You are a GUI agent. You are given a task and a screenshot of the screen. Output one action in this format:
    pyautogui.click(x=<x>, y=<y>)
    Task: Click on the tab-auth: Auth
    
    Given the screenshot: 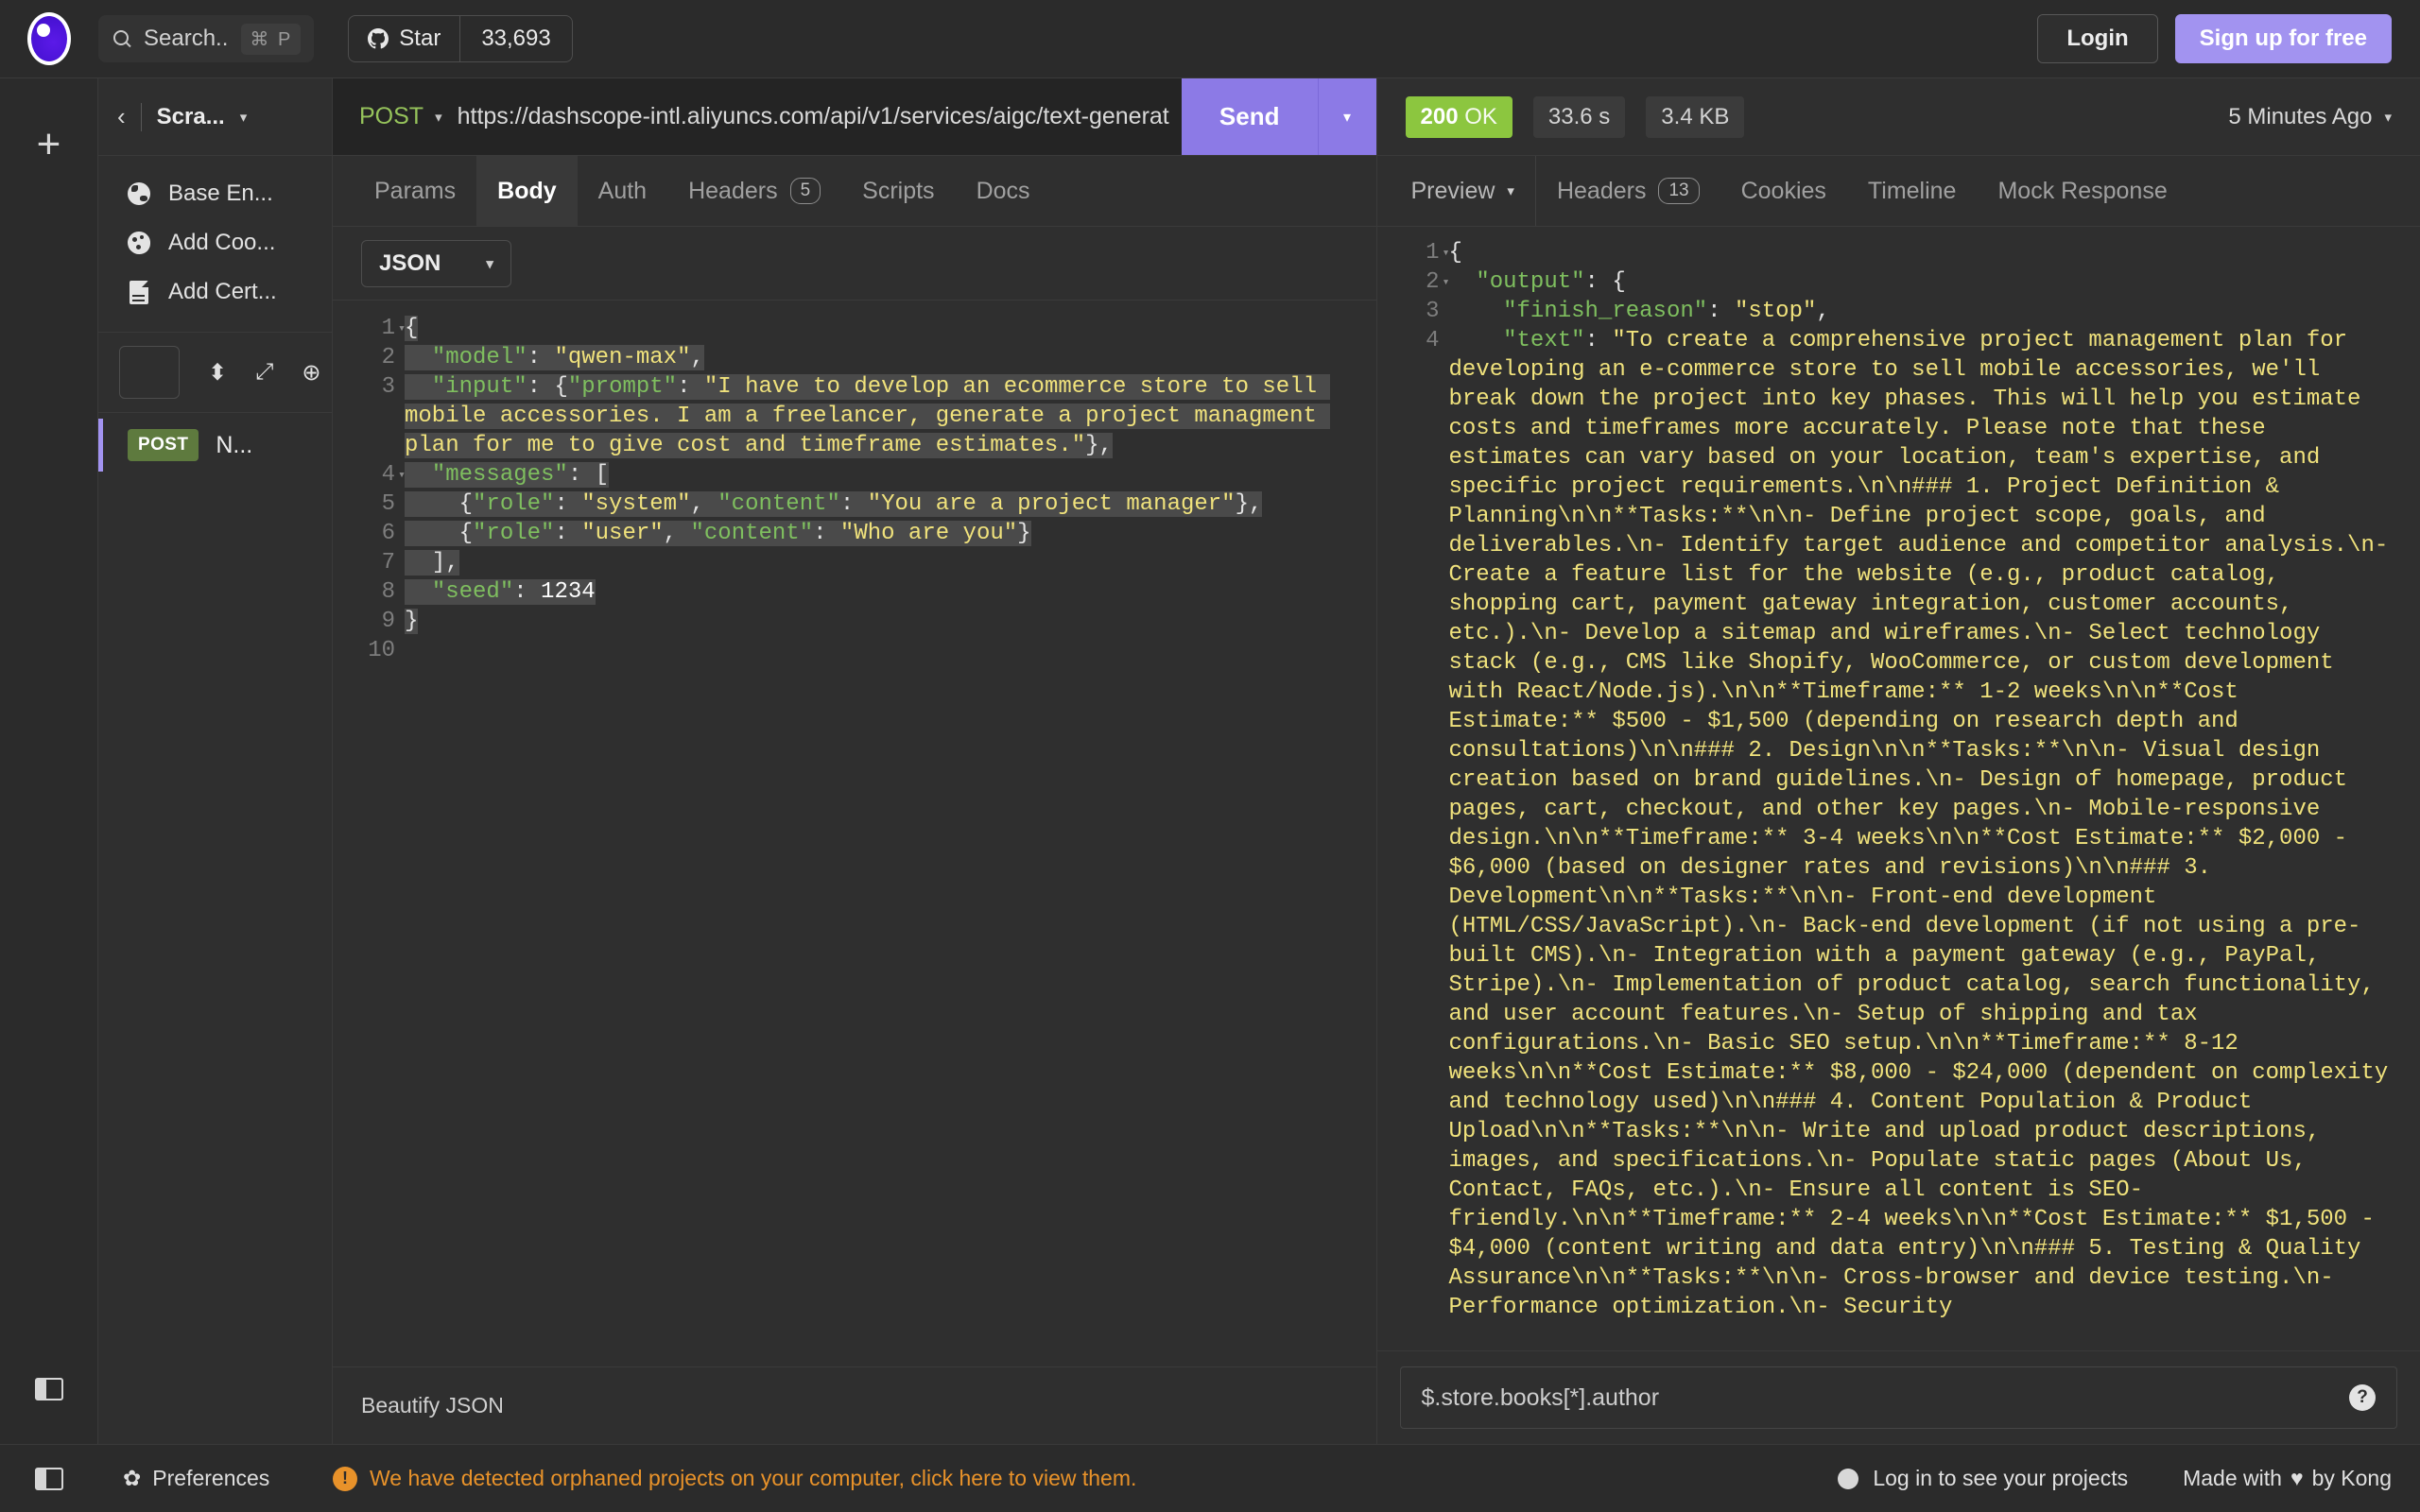 What is the action you would take?
    pyautogui.click(x=622, y=191)
    